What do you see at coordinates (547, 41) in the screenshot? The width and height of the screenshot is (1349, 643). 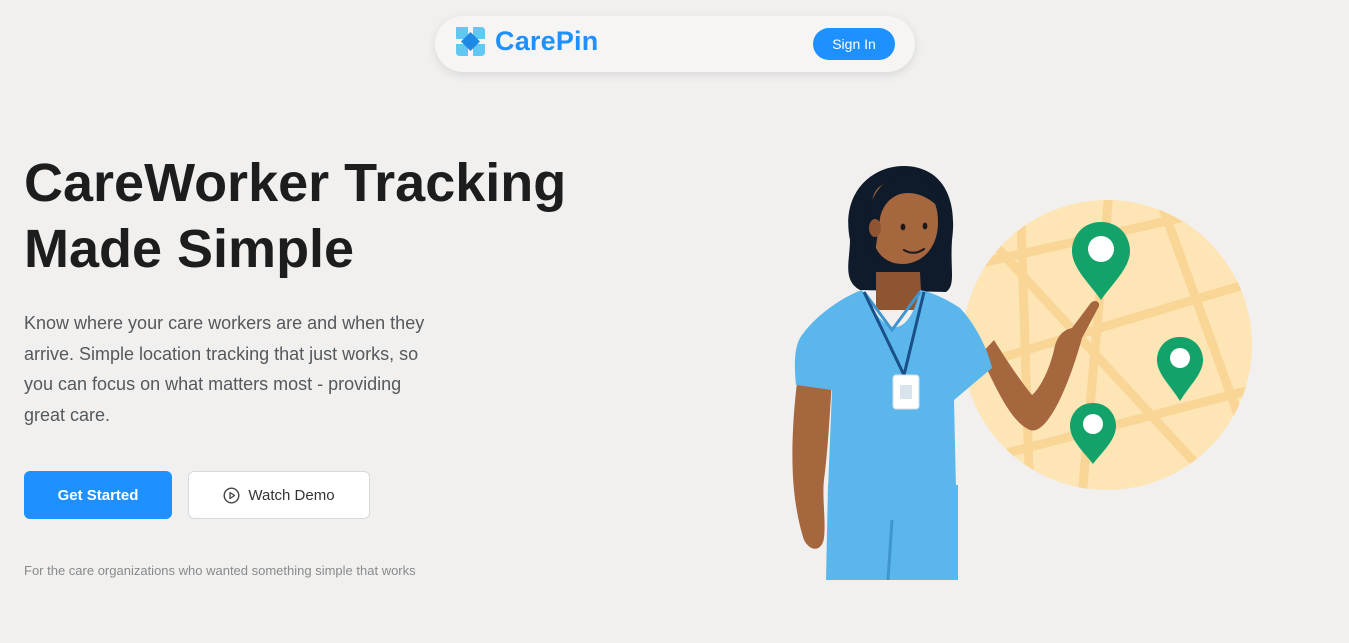 I see `brand-name: CarePin` at bounding box center [547, 41].